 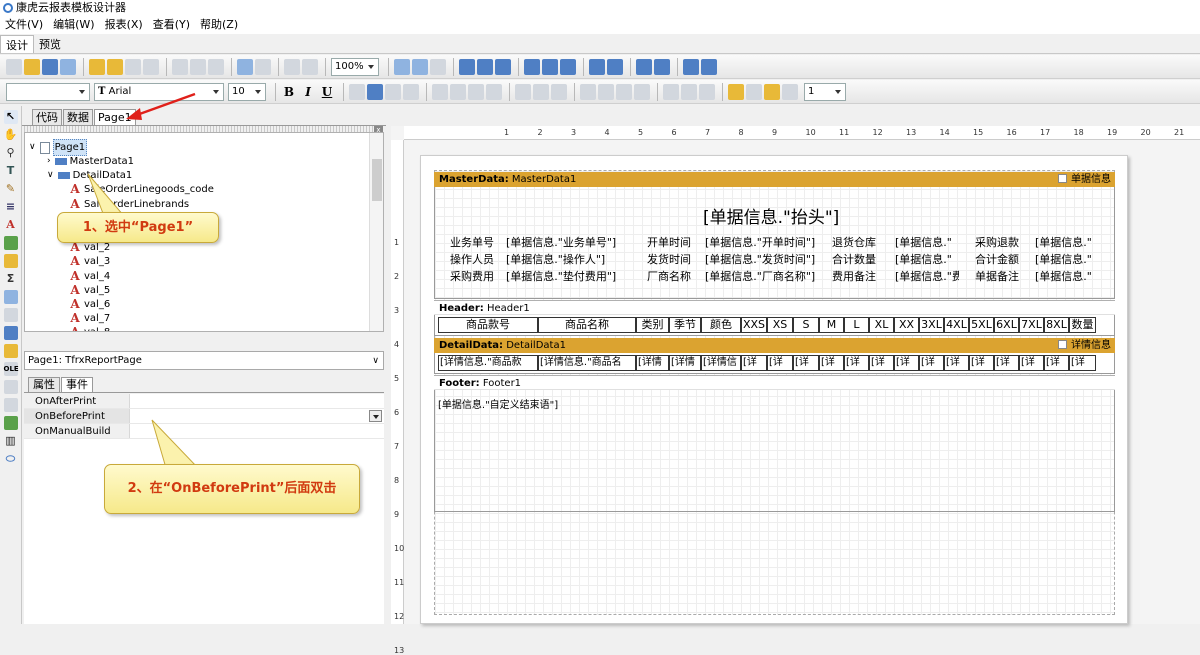 What do you see at coordinates (615, 66) in the screenshot?
I see `space-v-icon` at bounding box center [615, 66].